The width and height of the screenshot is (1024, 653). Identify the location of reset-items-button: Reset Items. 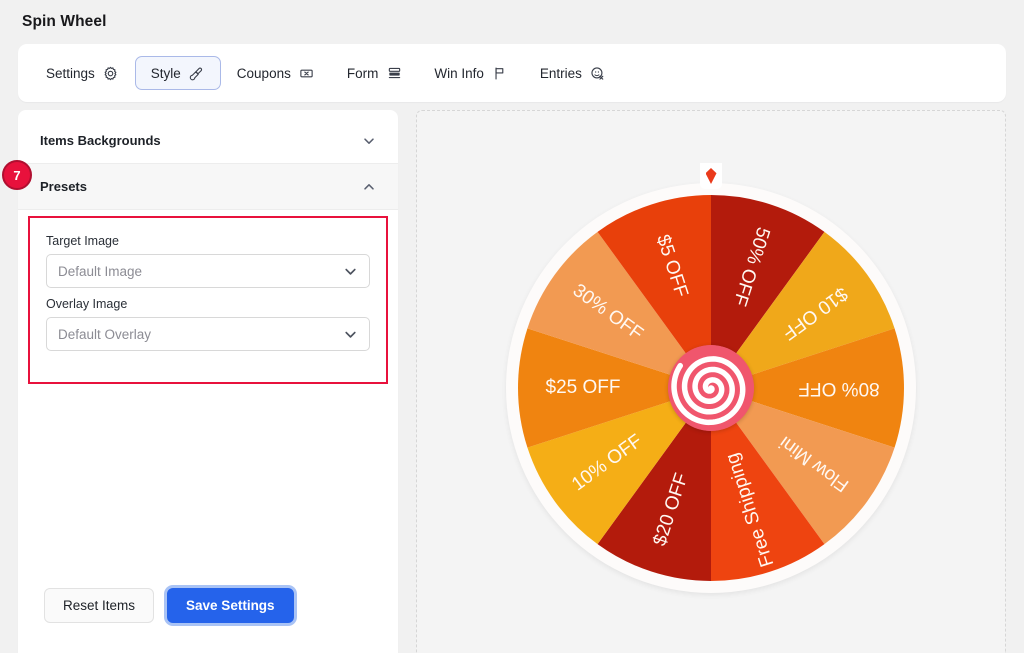
(99, 605).